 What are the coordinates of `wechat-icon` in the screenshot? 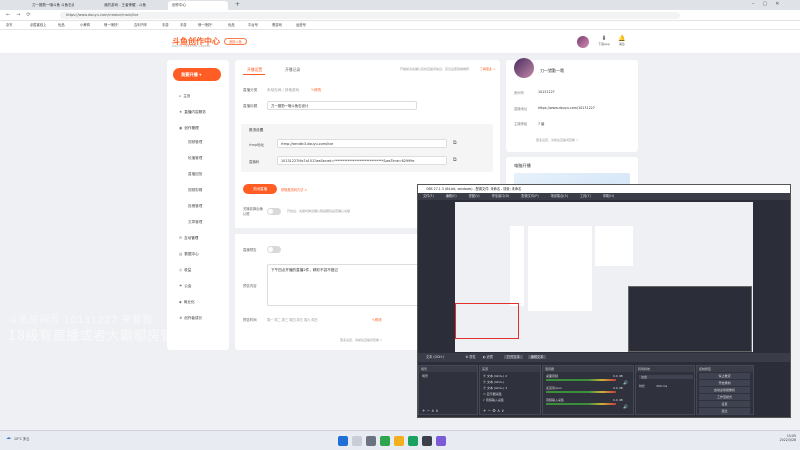 It's located at (385, 441).